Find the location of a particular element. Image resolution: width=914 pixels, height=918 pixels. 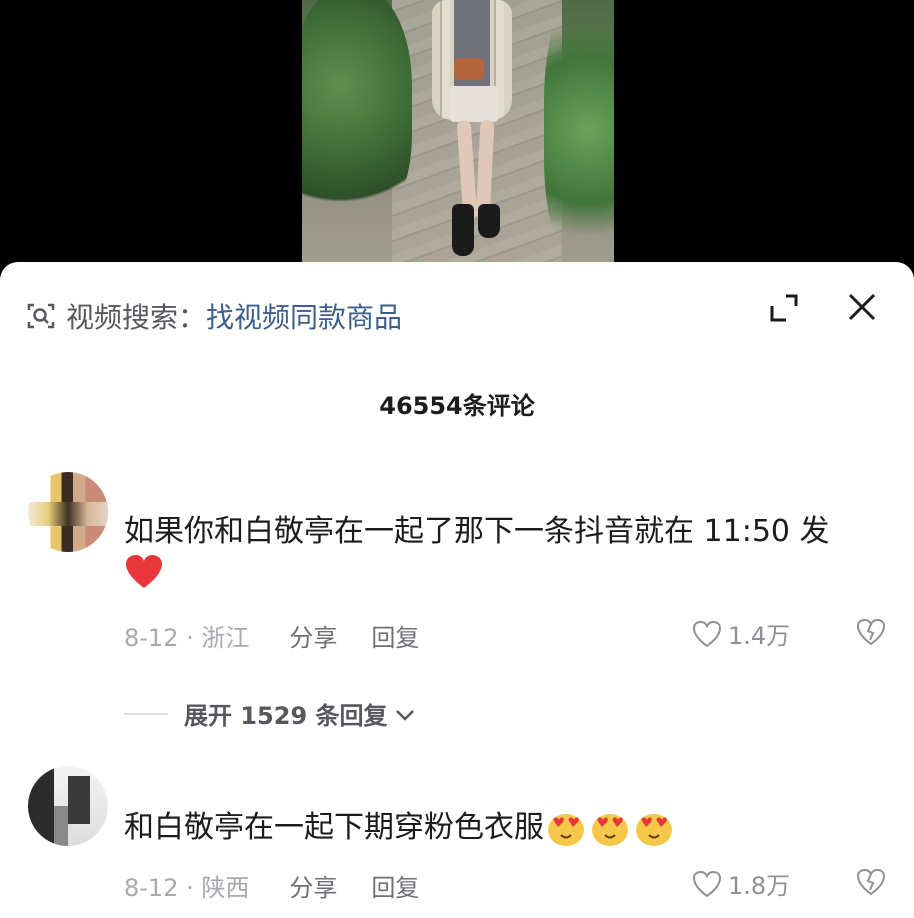

chevron-down-icon is located at coordinates (405, 714).